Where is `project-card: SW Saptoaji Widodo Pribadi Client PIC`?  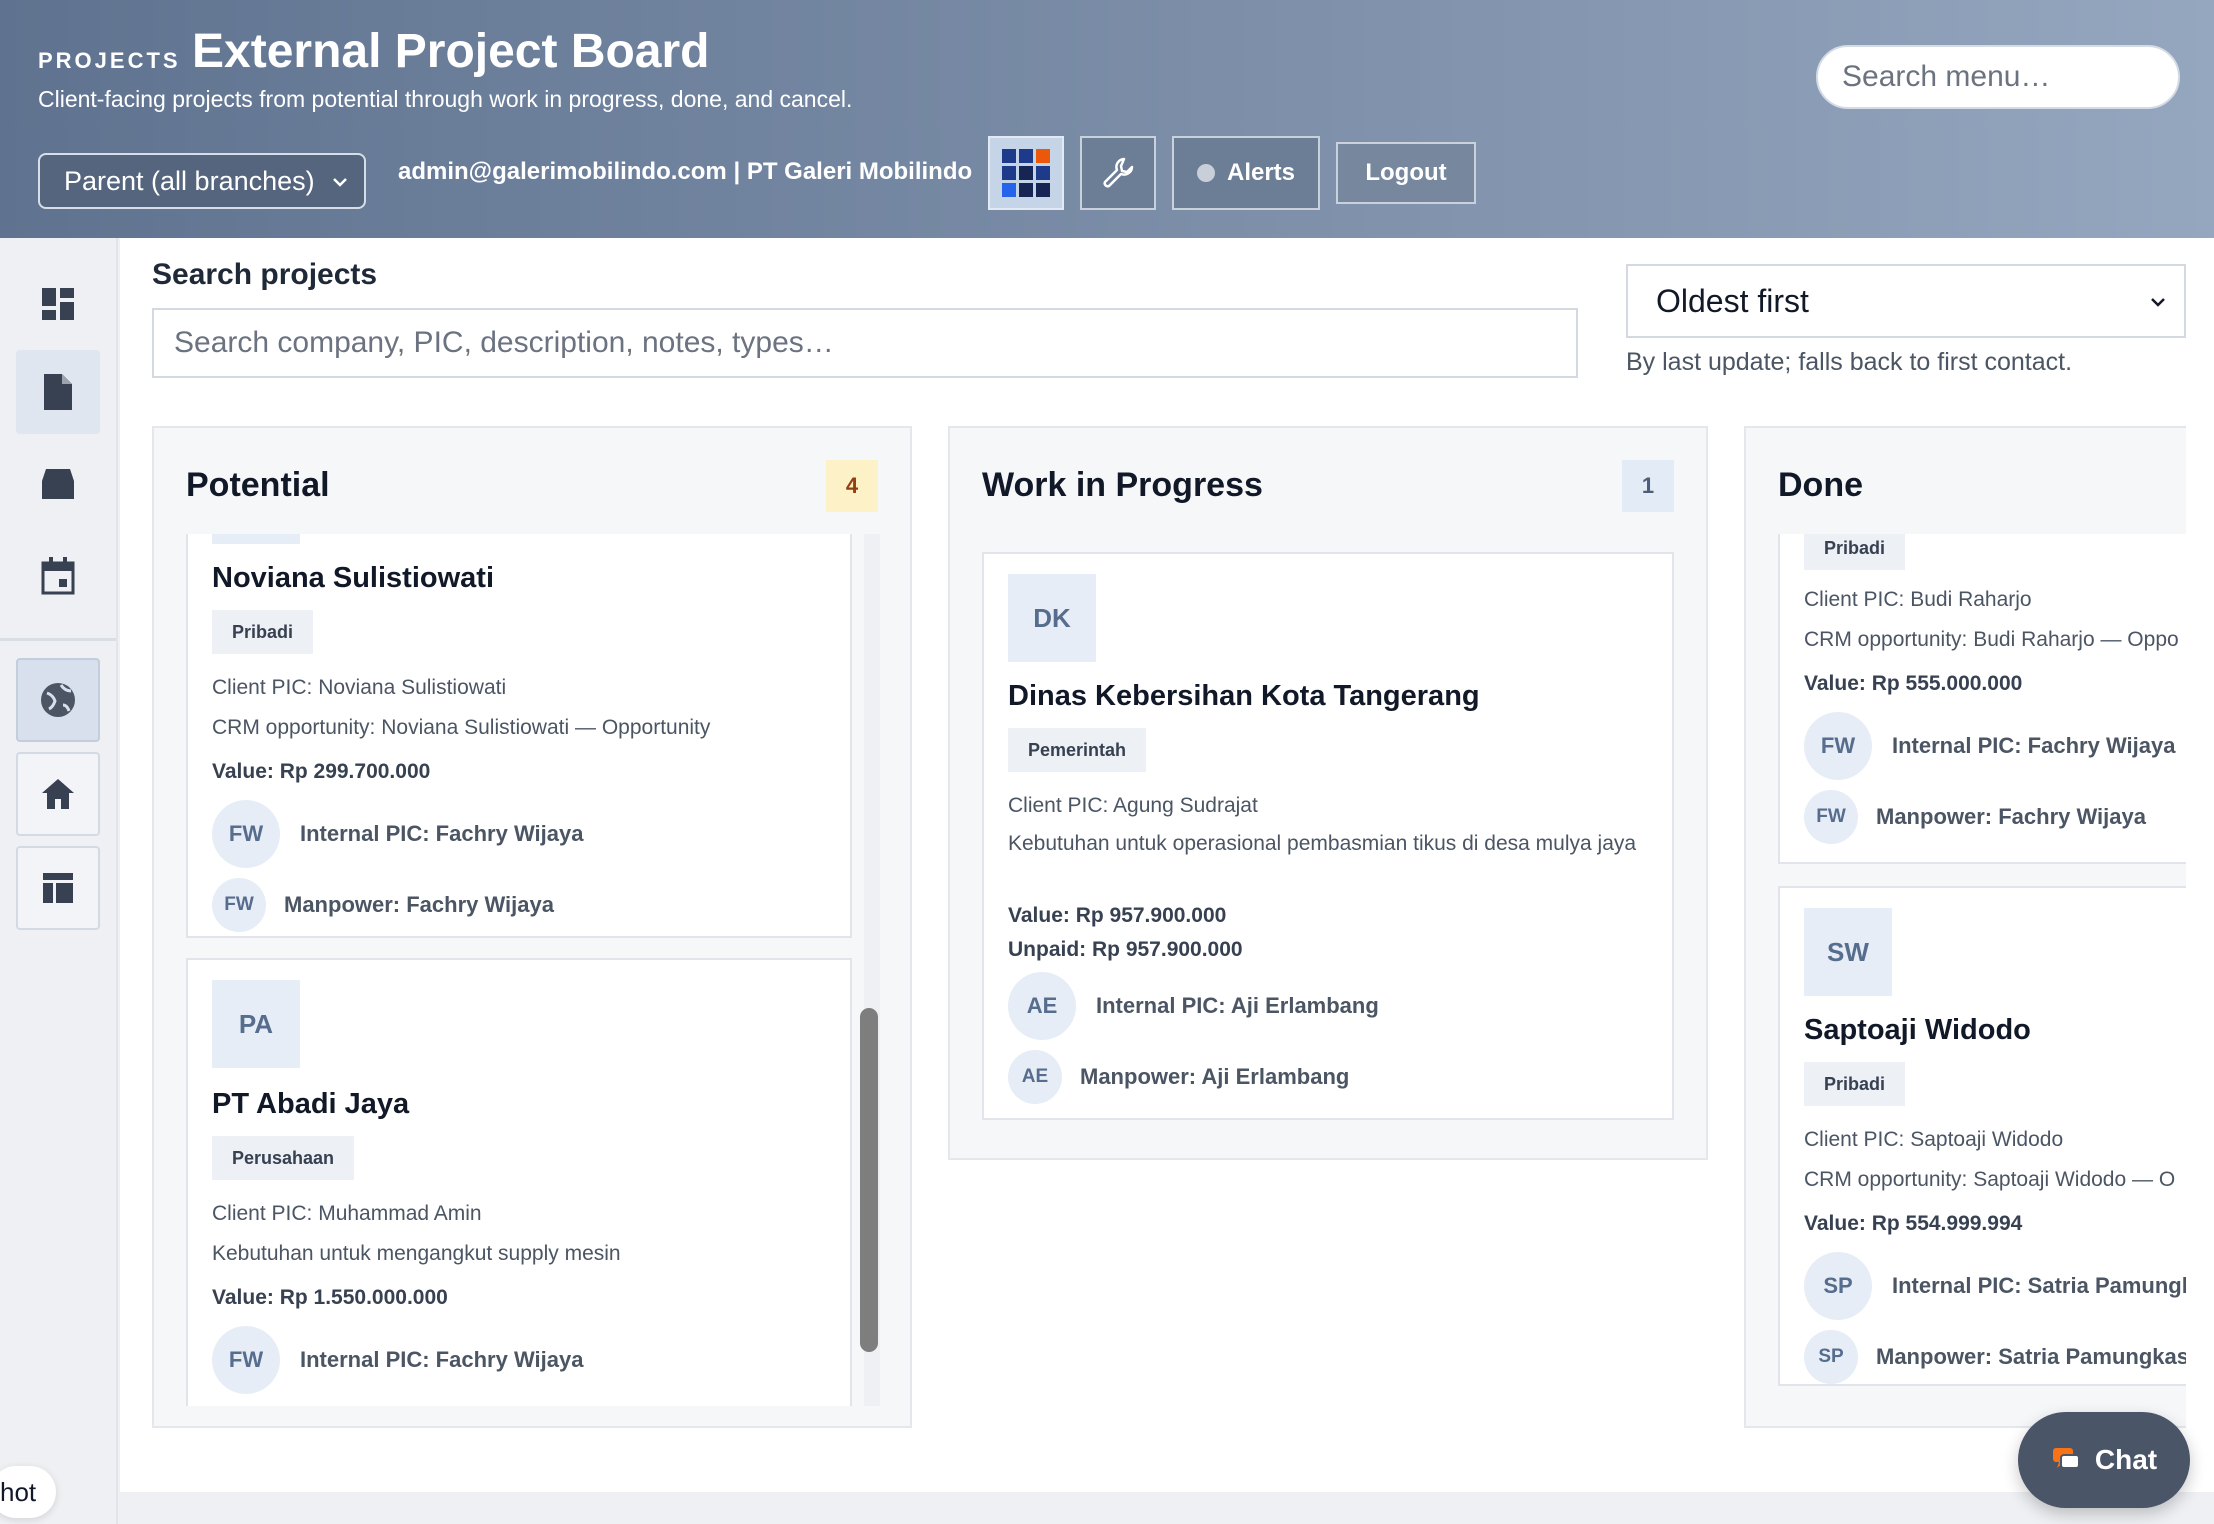 project-card: SW Saptoaji Widodo Pribadi Client PIC is located at coordinates (1982, 1136).